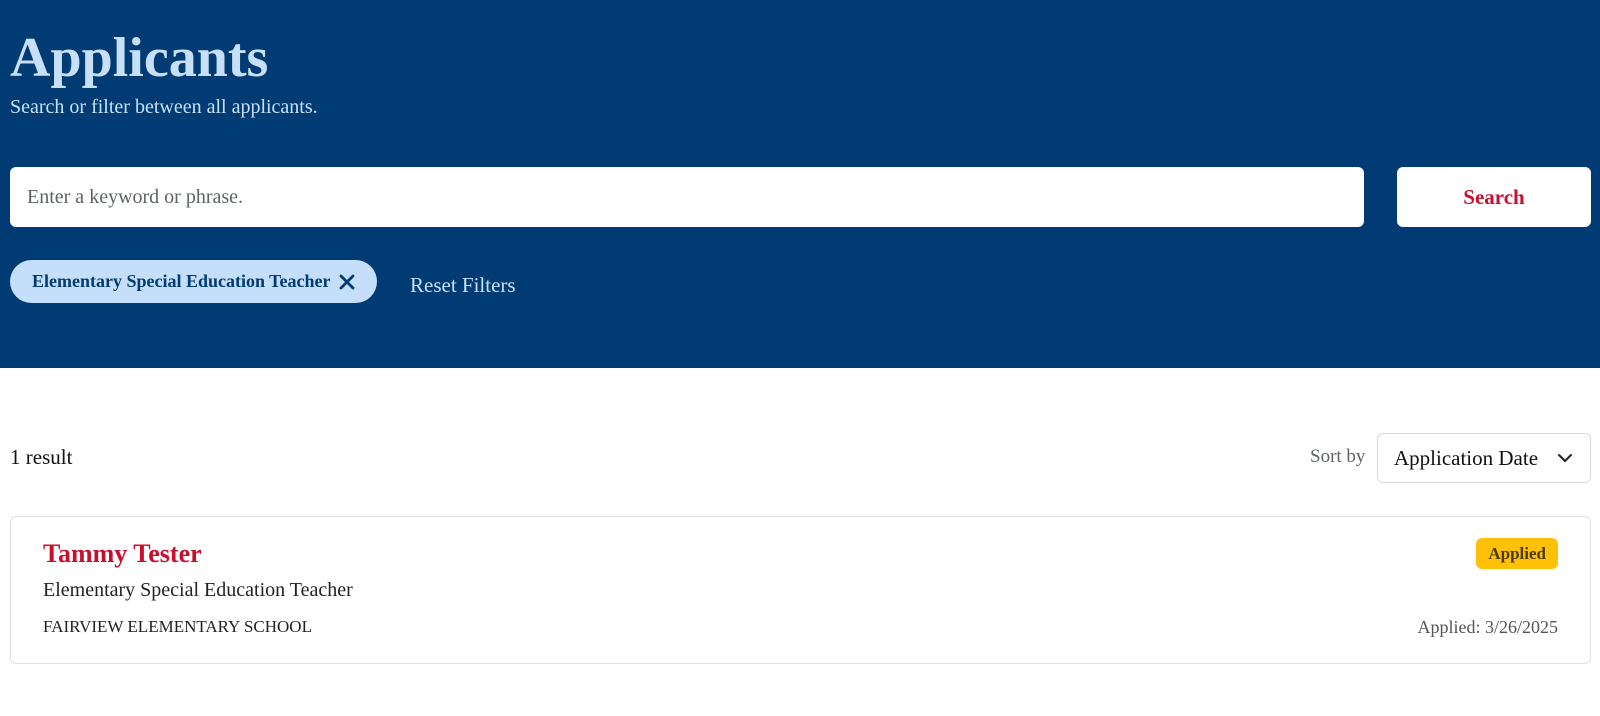 This screenshot has width=1600, height=716. Describe the element at coordinates (1494, 197) in the screenshot. I see `search-button: Search` at that location.